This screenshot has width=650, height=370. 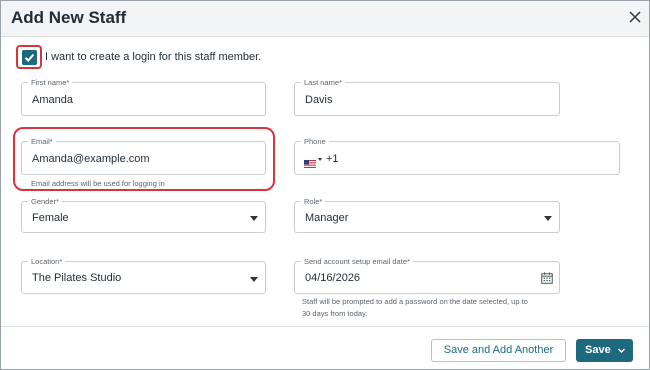 What do you see at coordinates (320, 159) in the screenshot?
I see `country-dropdown-icon` at bounding box center [320, 159].